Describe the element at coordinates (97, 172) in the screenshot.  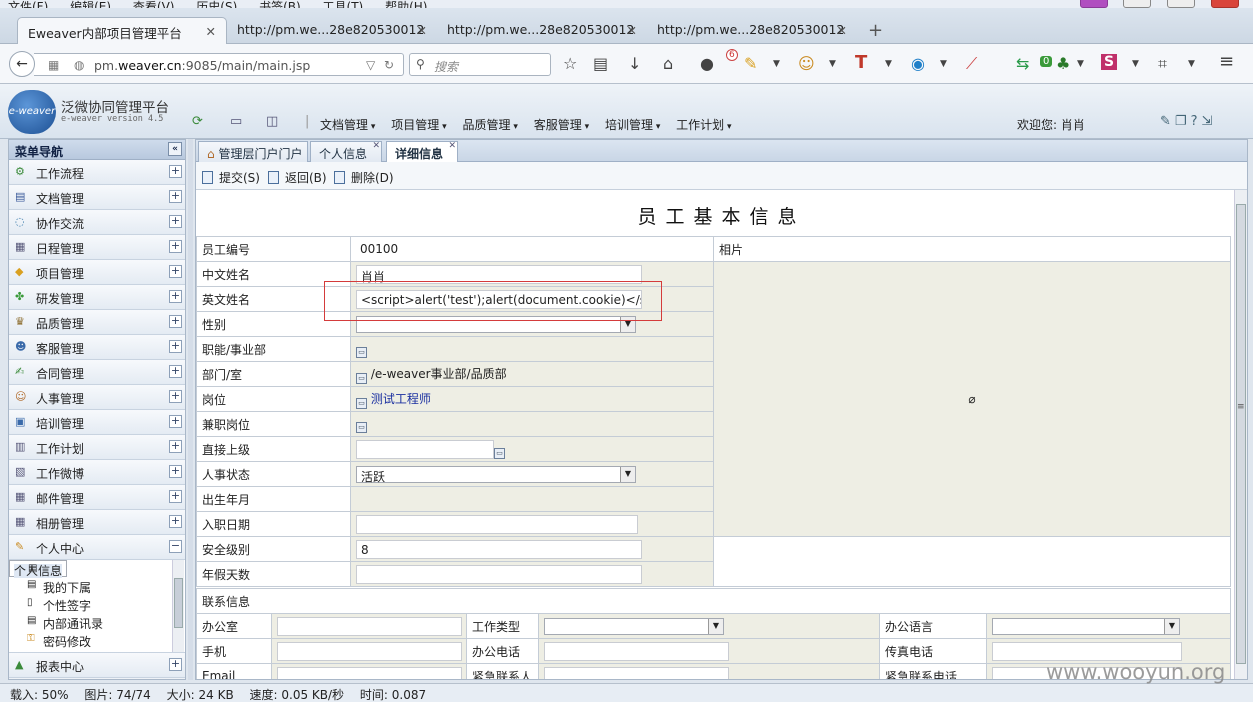
I see `sidebar-item-workflow: ⚙ 工作流程 +` at that location.